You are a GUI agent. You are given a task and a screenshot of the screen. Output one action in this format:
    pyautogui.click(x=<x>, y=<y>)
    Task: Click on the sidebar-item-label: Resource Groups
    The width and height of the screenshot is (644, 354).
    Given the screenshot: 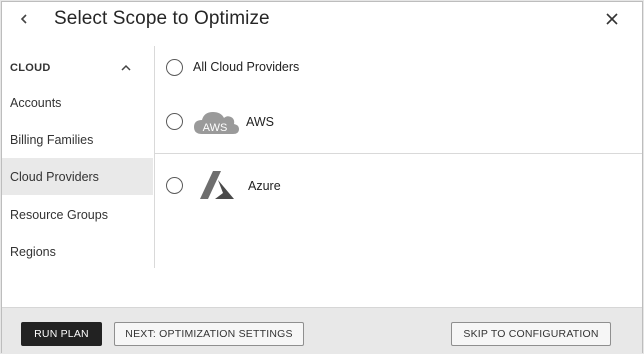 What is the action you would take?
    pyautogui.click(x=59, y=215)
    